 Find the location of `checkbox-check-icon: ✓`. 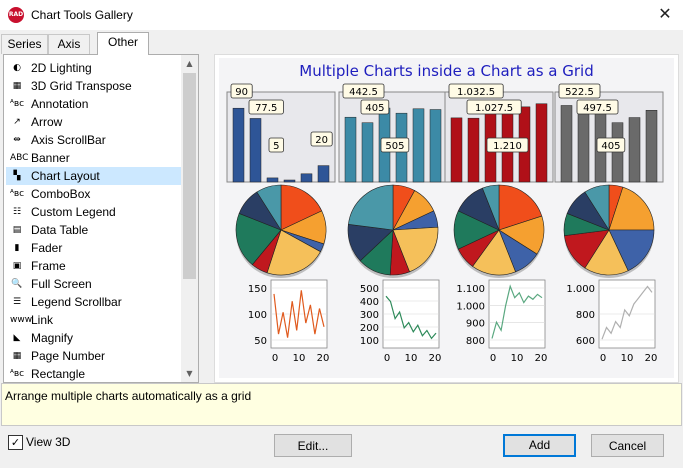

checkbox-check-icon: ✓ is located at coordinates (15, 442).